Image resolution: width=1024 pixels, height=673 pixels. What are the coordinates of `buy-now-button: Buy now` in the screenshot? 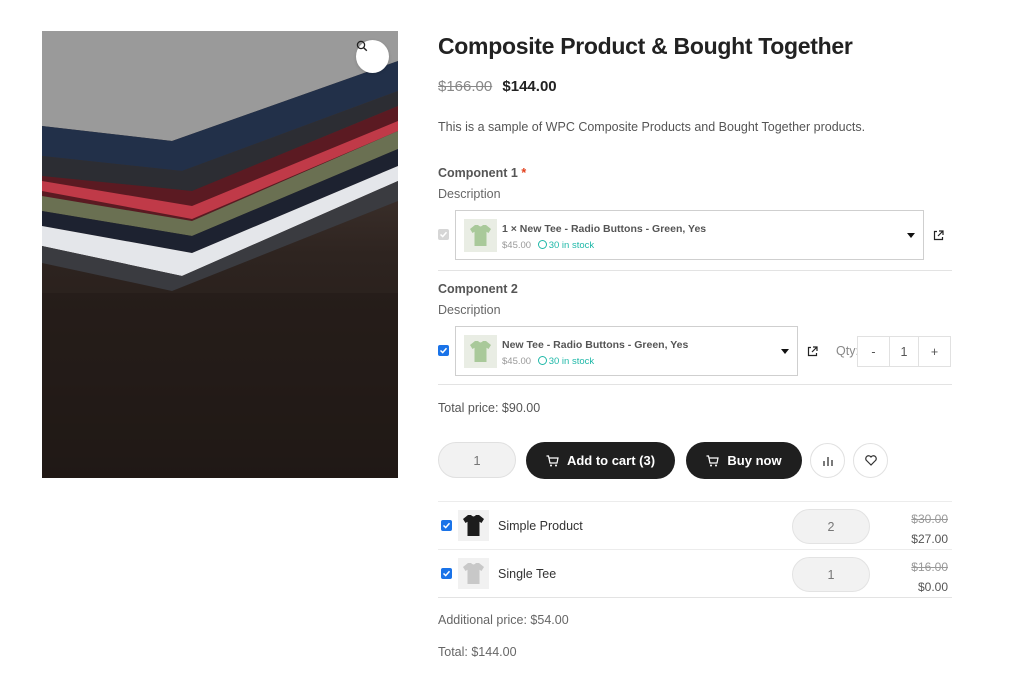 It's located at (744, 460).